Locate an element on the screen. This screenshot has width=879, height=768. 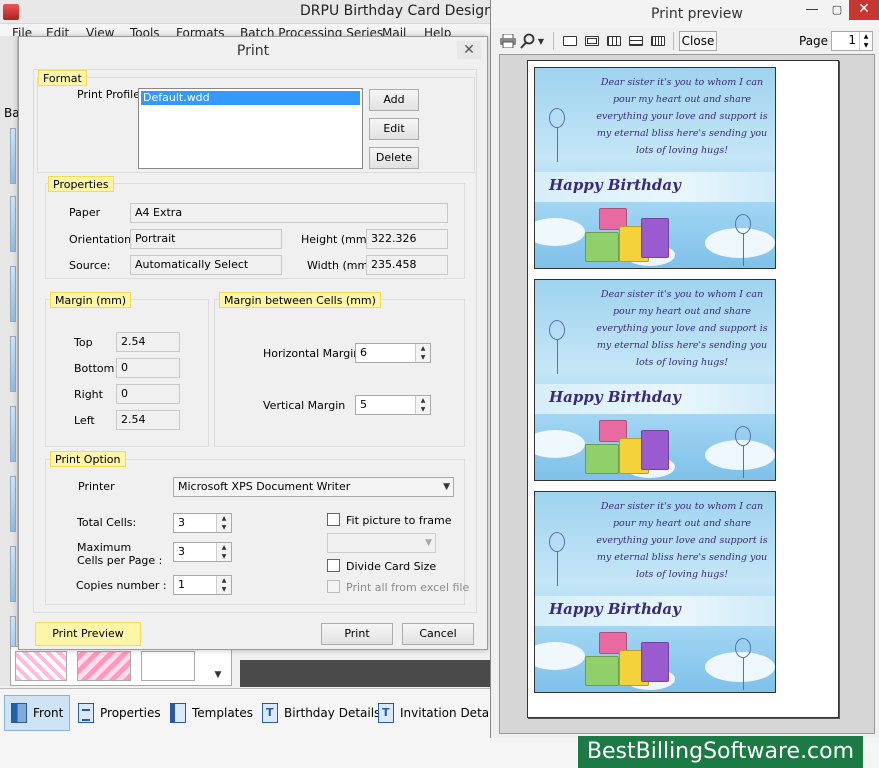
divide-card-label: Divide Card Size is located at coordinates (391, 566).